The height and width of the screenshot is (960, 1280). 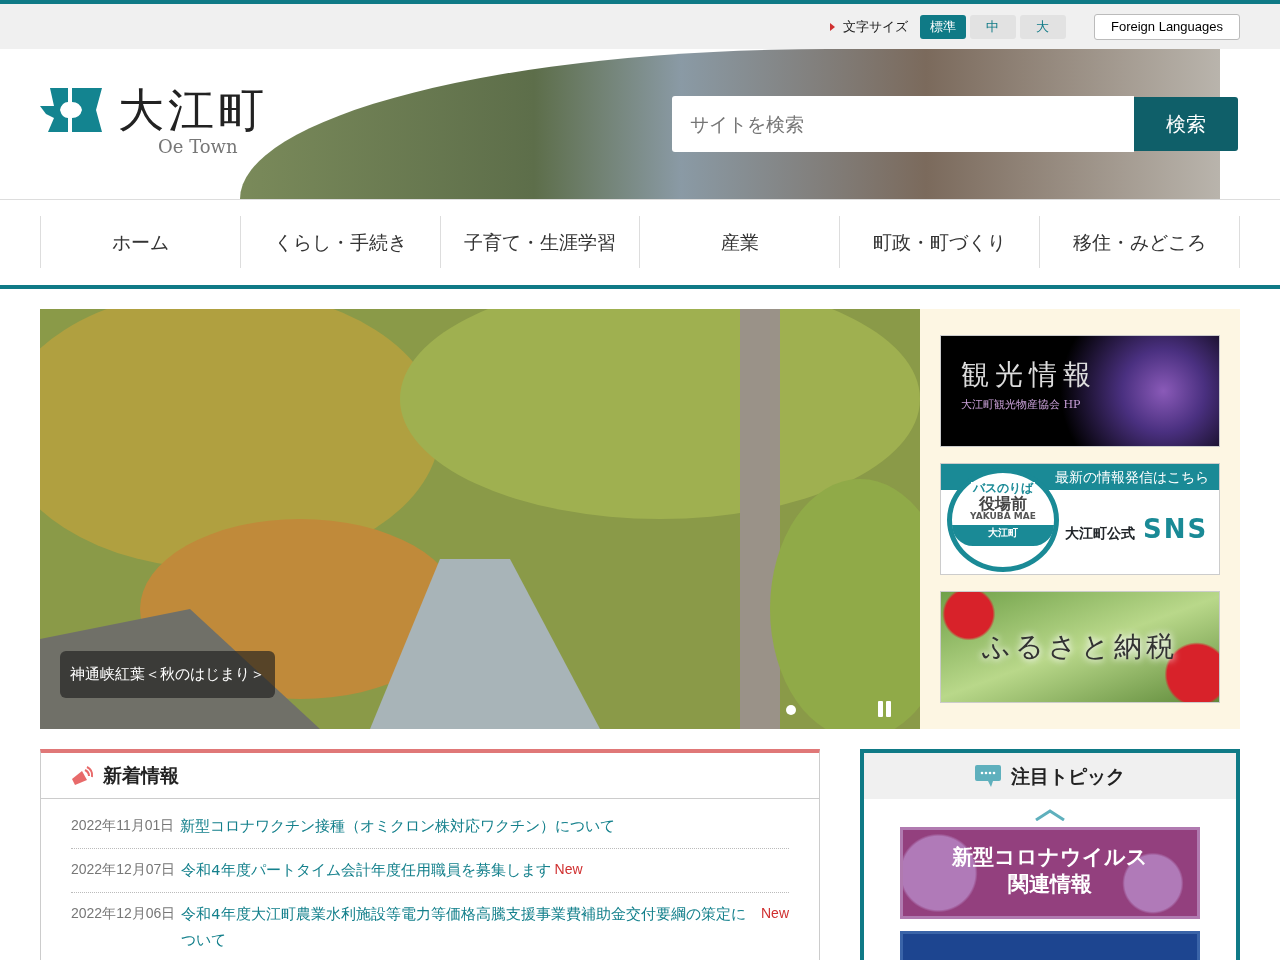 I want to click on sign-text: バスのりば, so click(x=1003, y=488).